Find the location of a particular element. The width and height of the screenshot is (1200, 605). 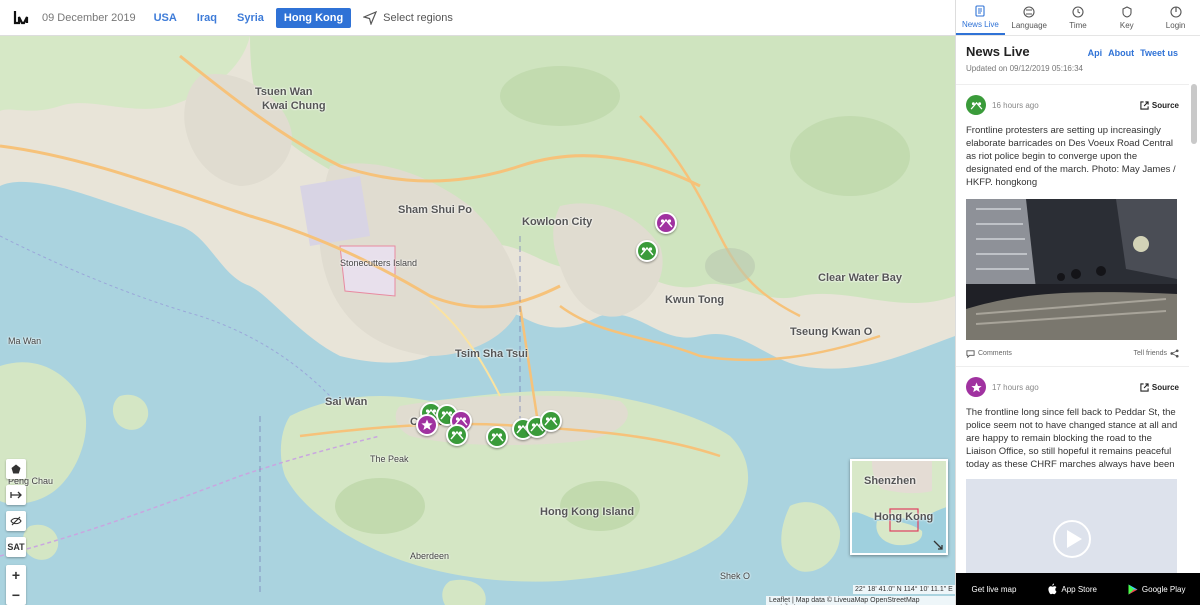

label-tseung-kwan-o: Tseung Kwan O is located at coordinates (831, 332).